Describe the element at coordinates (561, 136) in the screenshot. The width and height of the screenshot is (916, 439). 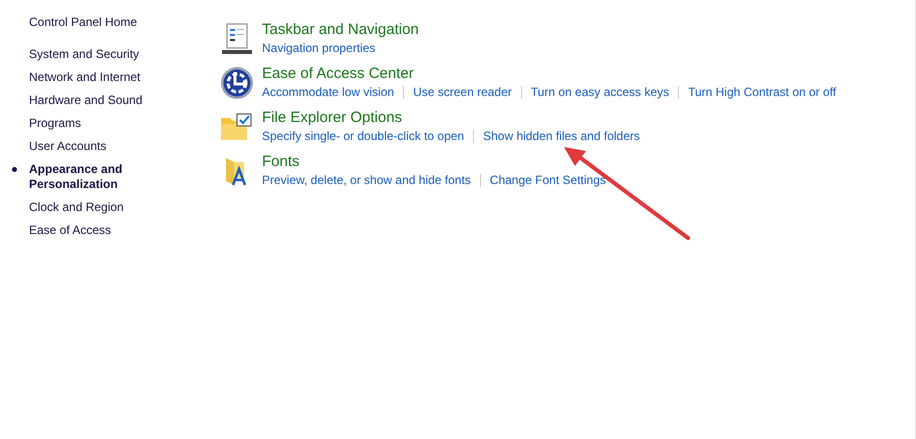
I see `task-link: Show hidden files and folders` at that location.